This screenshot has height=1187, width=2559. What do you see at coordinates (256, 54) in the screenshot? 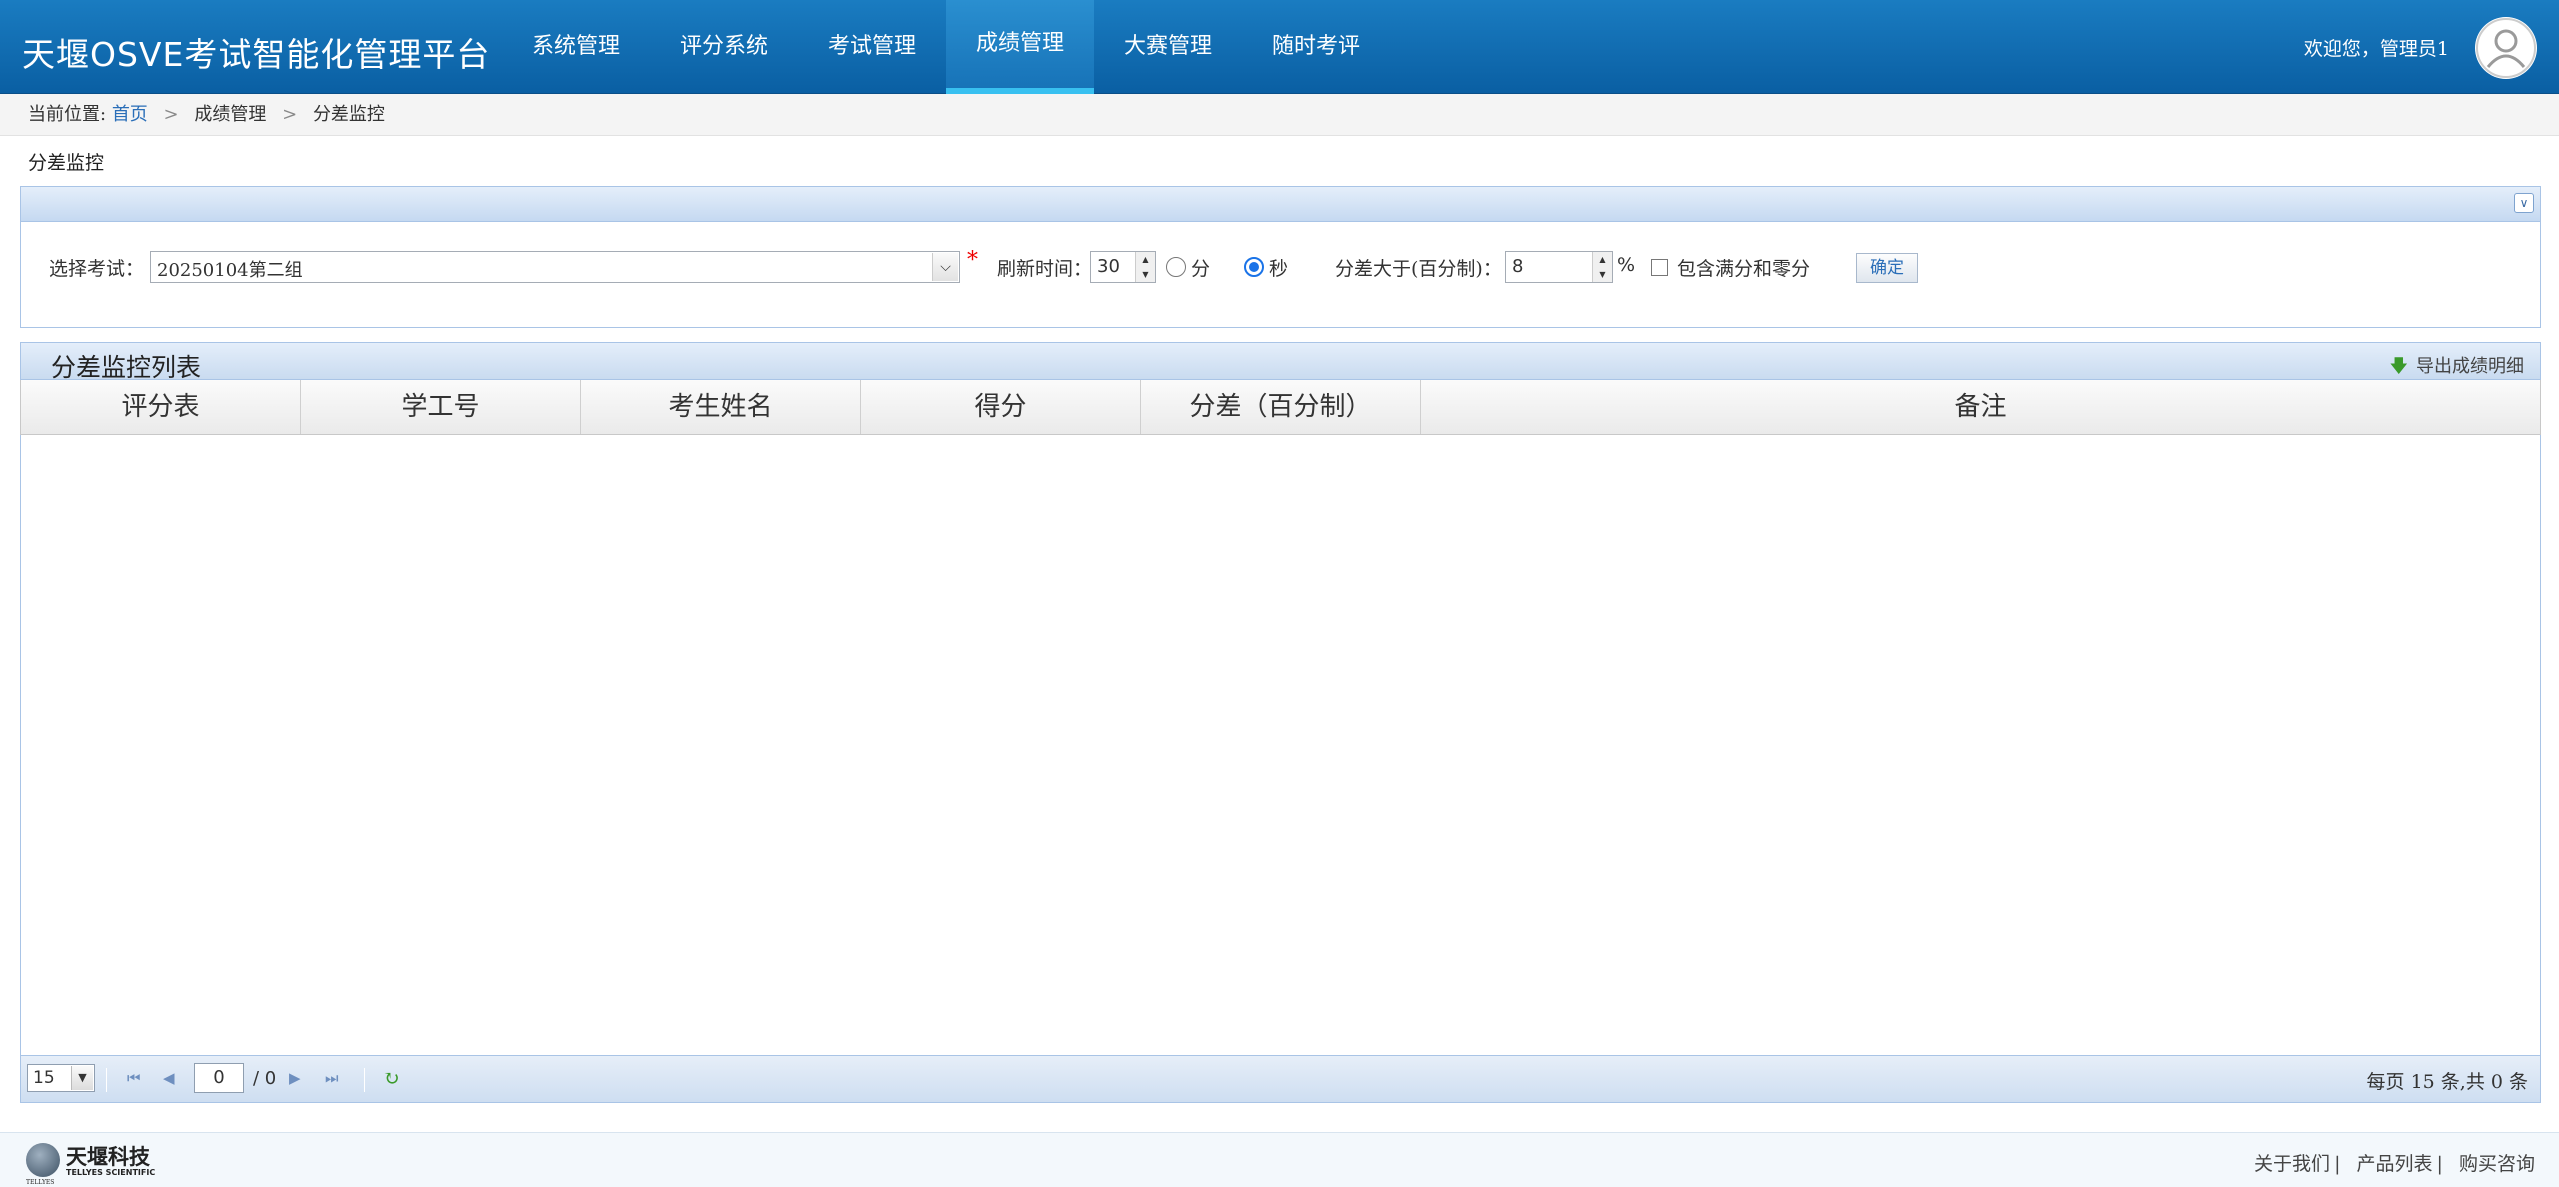
I see `app-title: 天堰OSVE考试智能化管理平台` at bounding box center [256, 54].